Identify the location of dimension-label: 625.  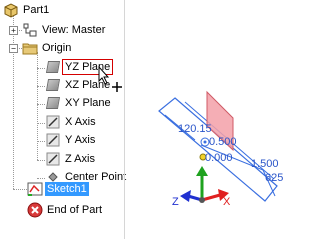
(274, 178).